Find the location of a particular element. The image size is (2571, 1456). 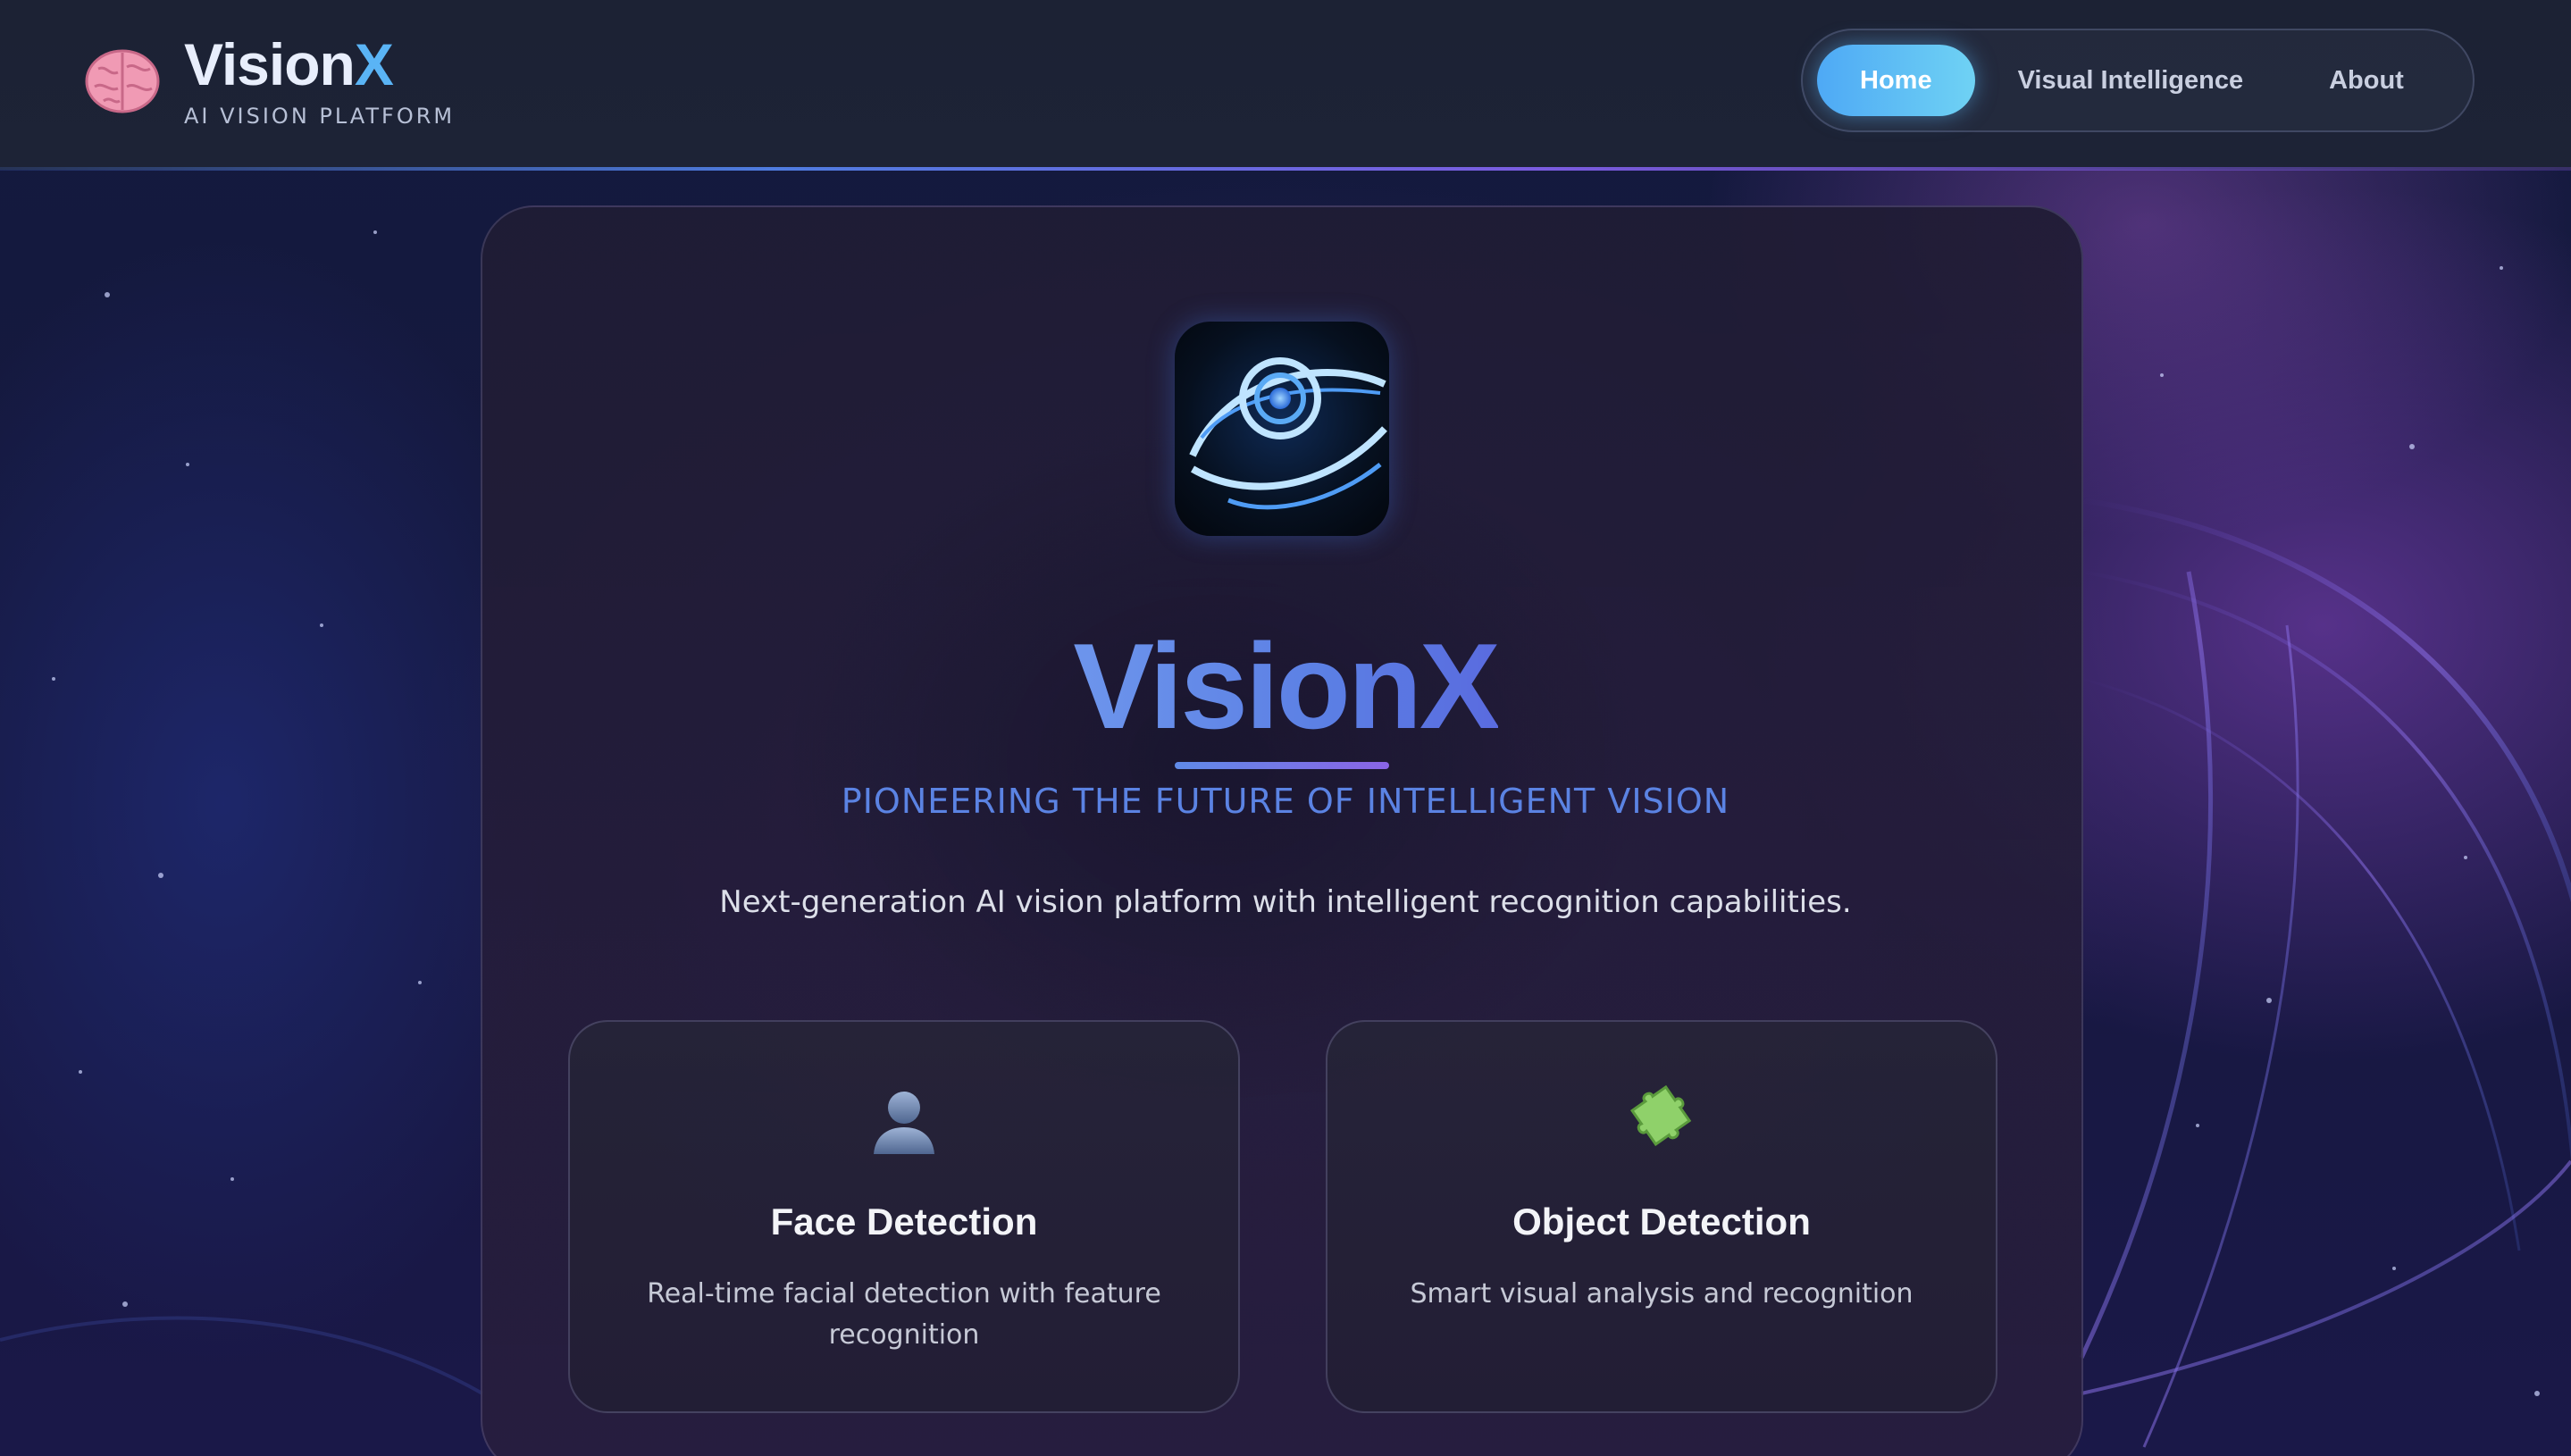

brand: VisionX AI VISION PLATFORM is located at coordinates (268, 80).